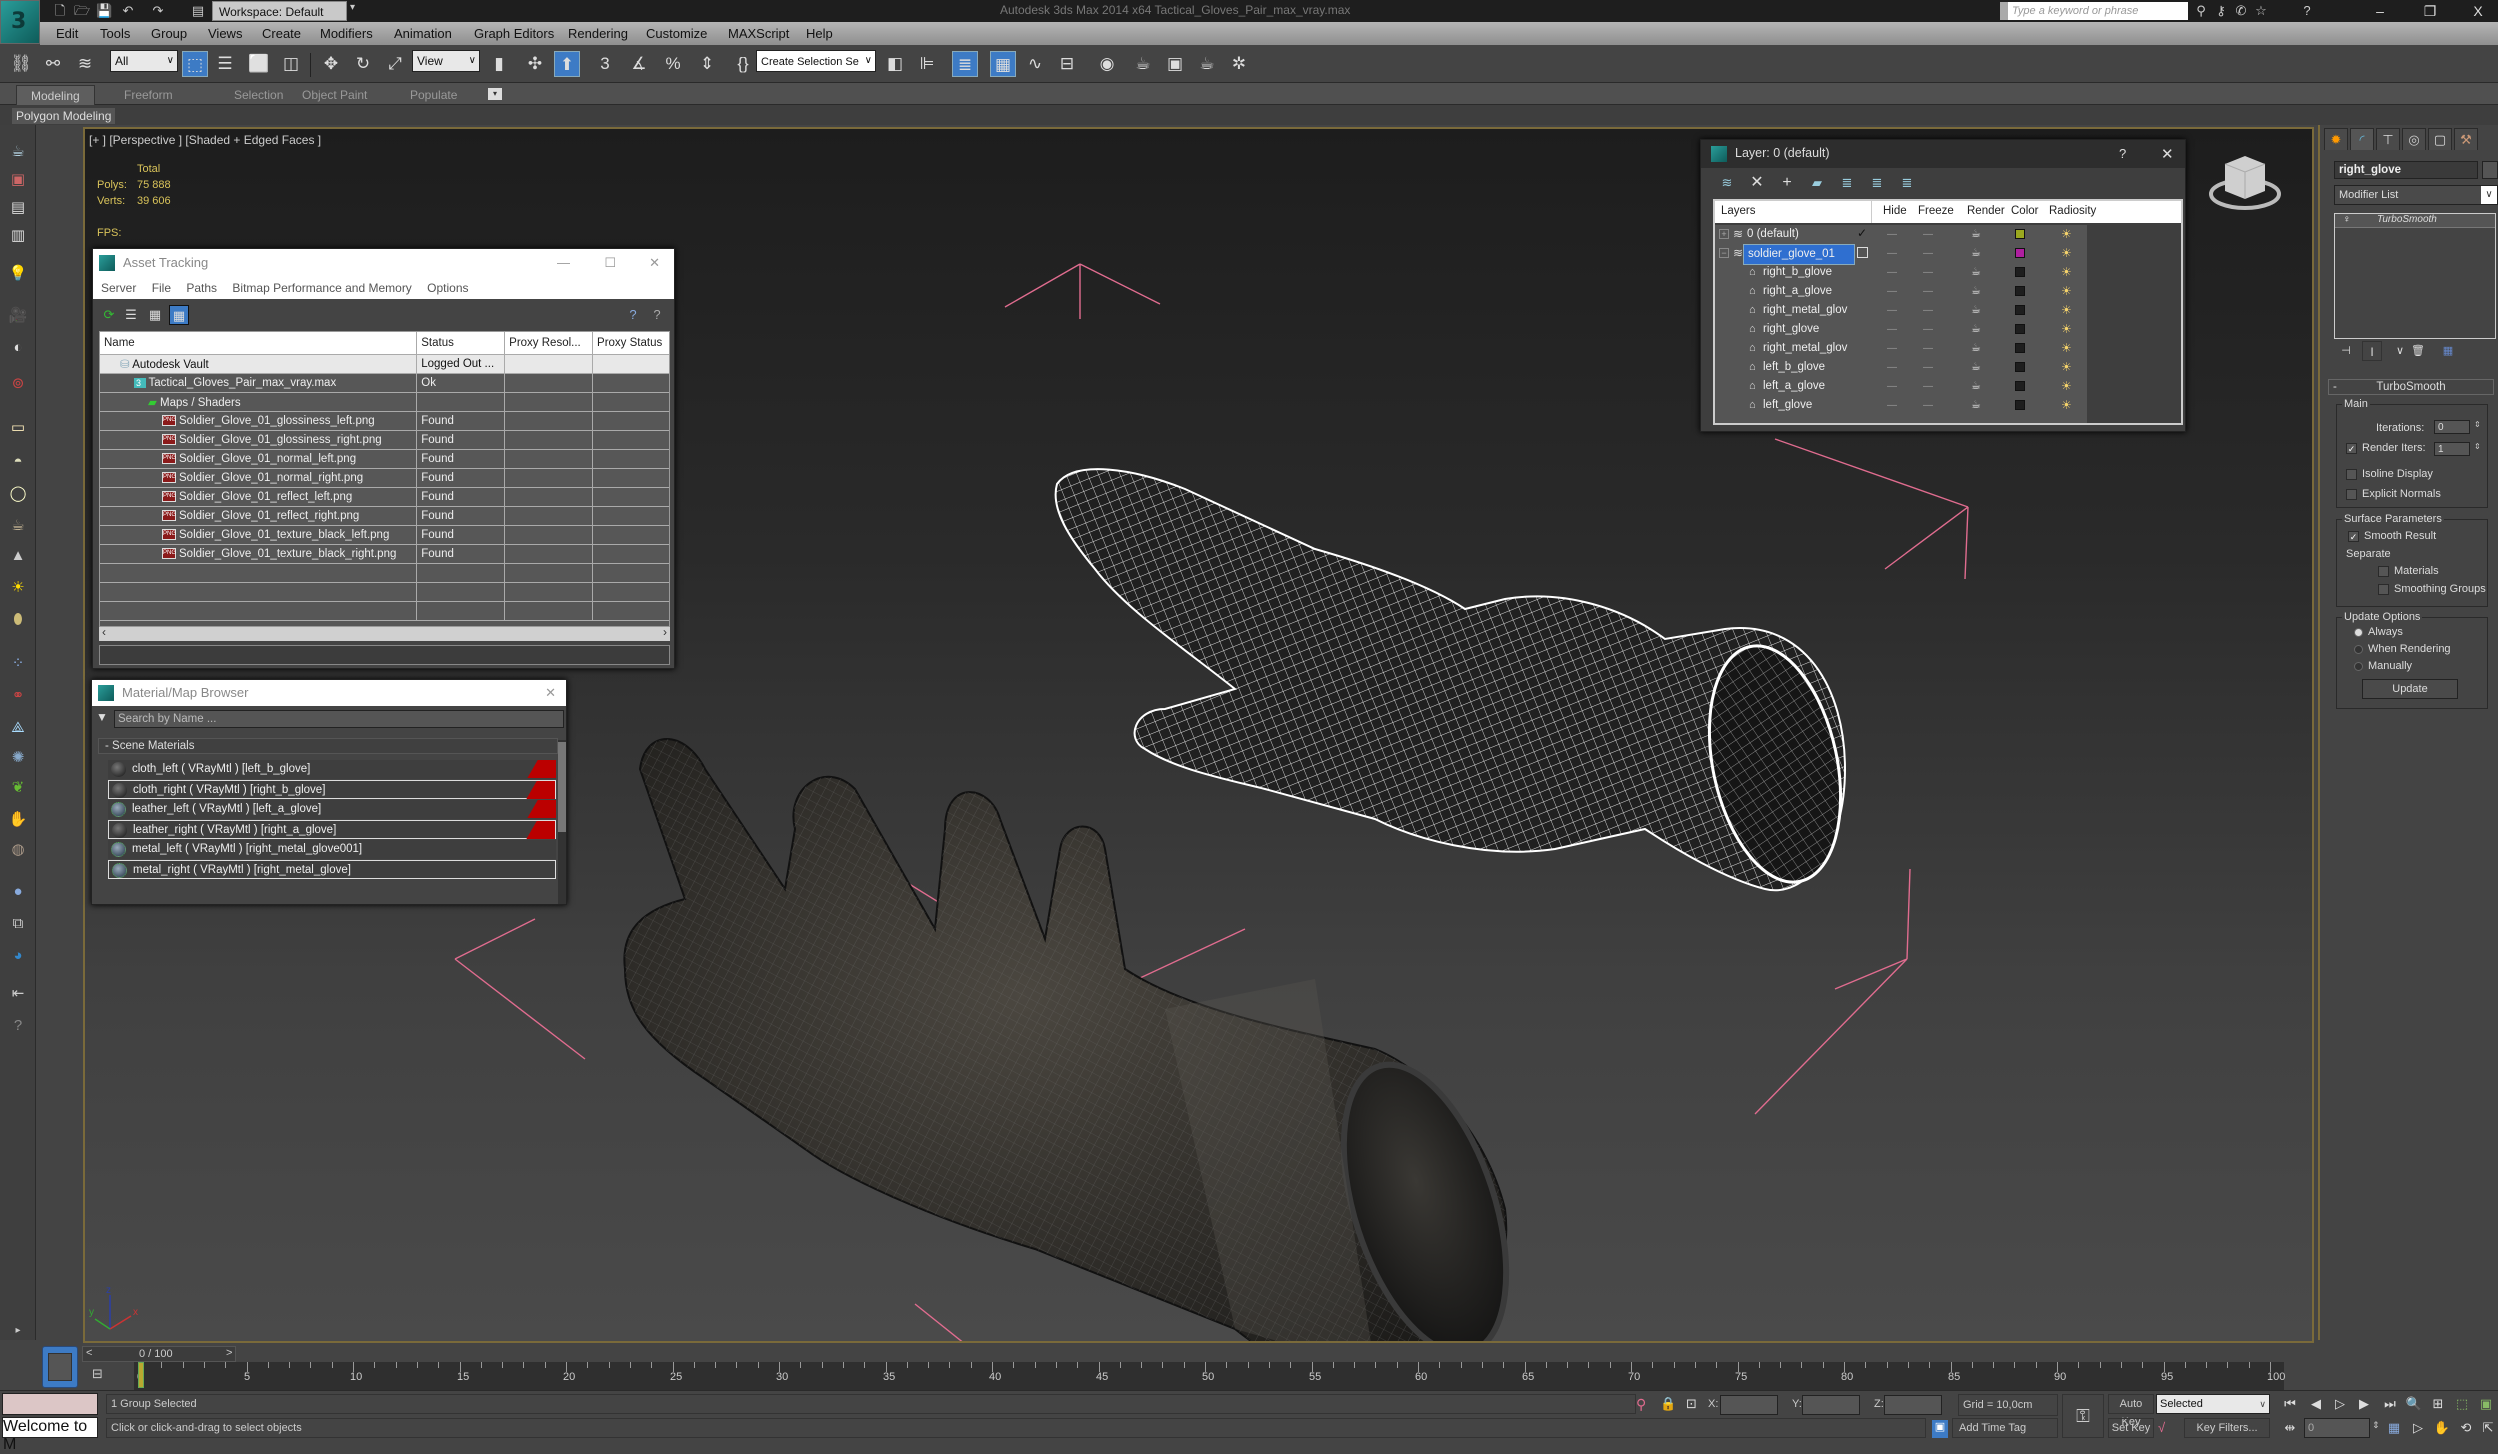  I want to click on list-icon: ▤, so click(18, 208).